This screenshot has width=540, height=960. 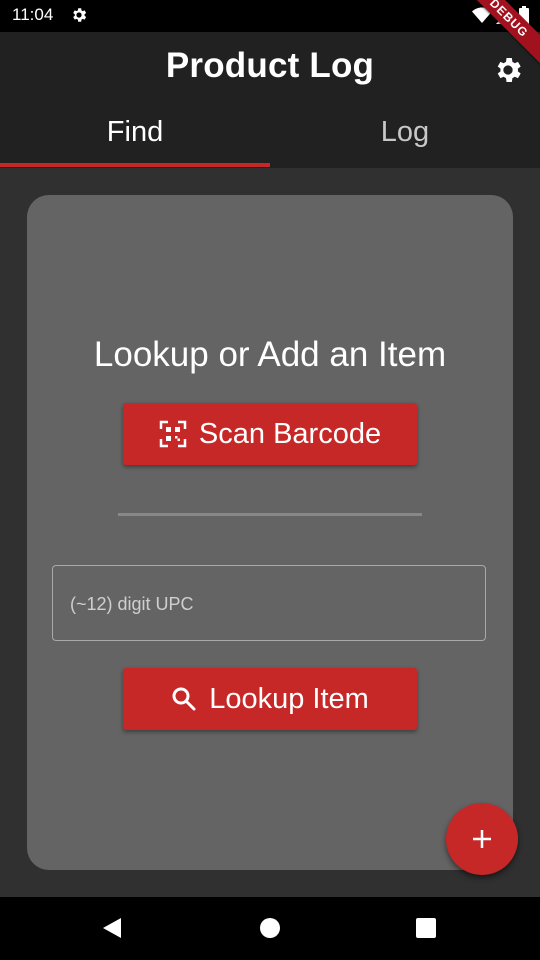 I want to click on status-gear-icon, so click(x=79, y=17).